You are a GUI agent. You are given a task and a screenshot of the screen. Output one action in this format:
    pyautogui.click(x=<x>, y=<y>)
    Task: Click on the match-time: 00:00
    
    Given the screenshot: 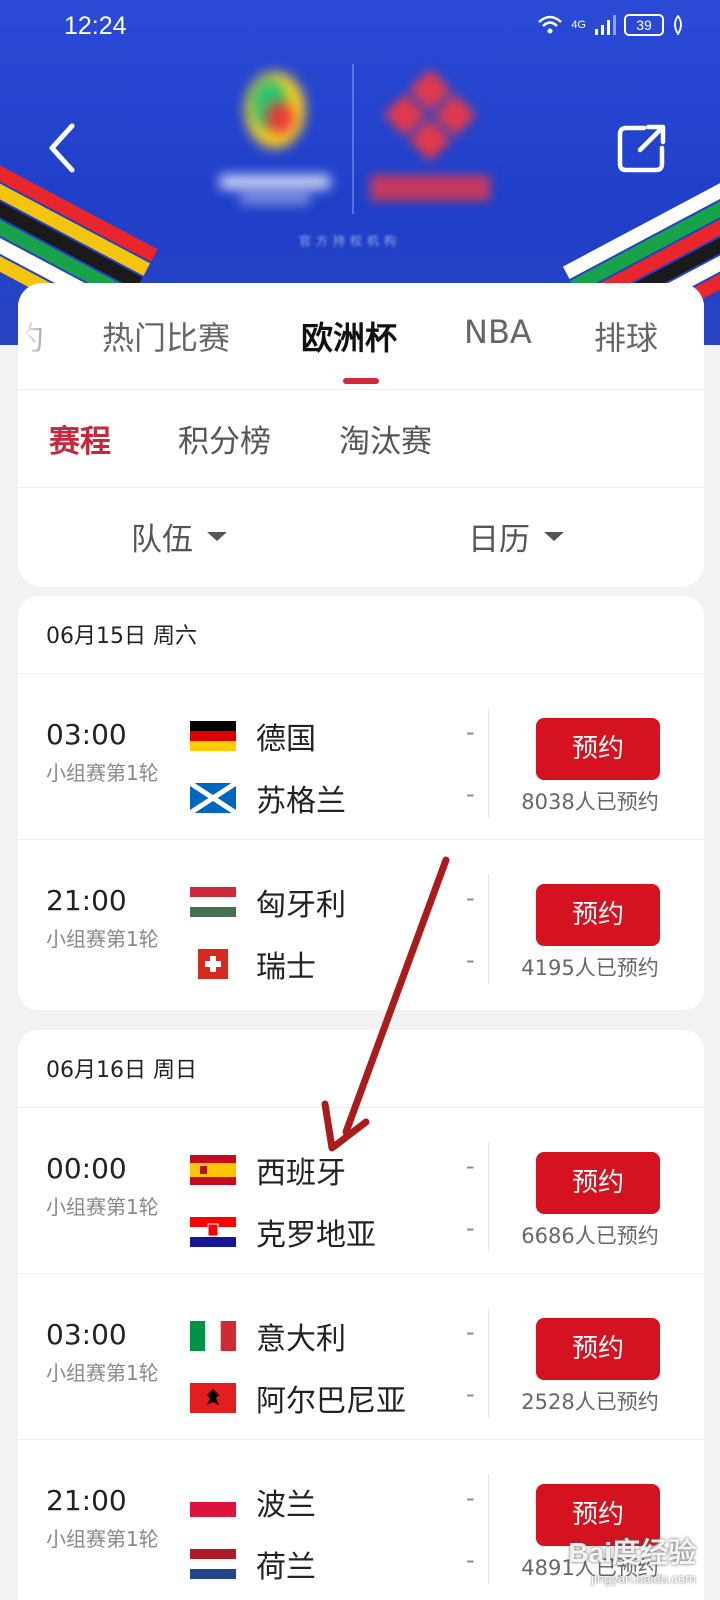 What is the action you would take?
    pyautogui.click(x=86, y=1168)
    